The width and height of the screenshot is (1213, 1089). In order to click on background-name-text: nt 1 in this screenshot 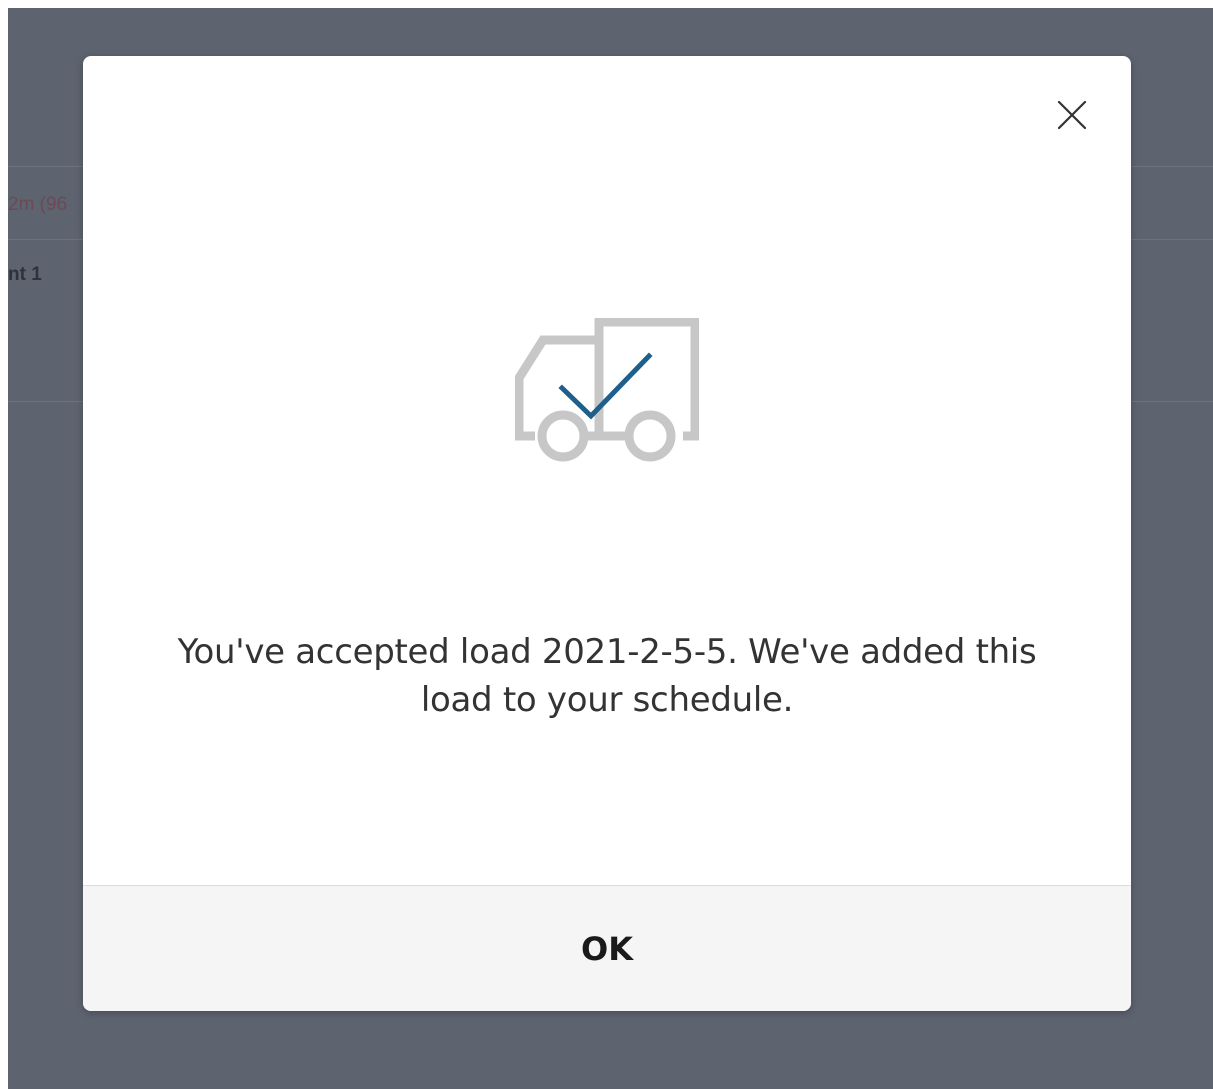, I will do `click(25, 274)`.